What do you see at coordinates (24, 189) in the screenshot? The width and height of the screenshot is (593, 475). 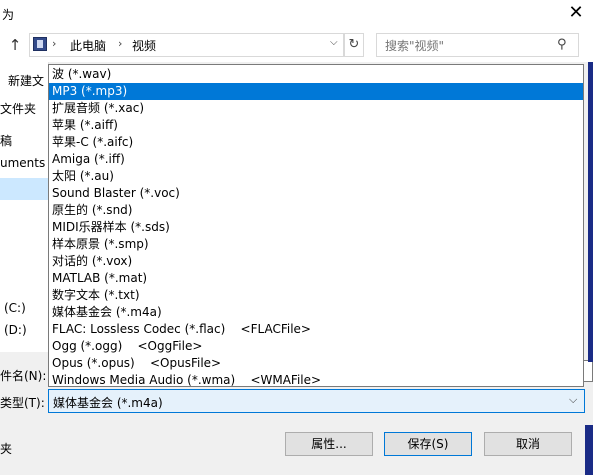 I see `nav-item-selected` at bounding box center [24, 189].